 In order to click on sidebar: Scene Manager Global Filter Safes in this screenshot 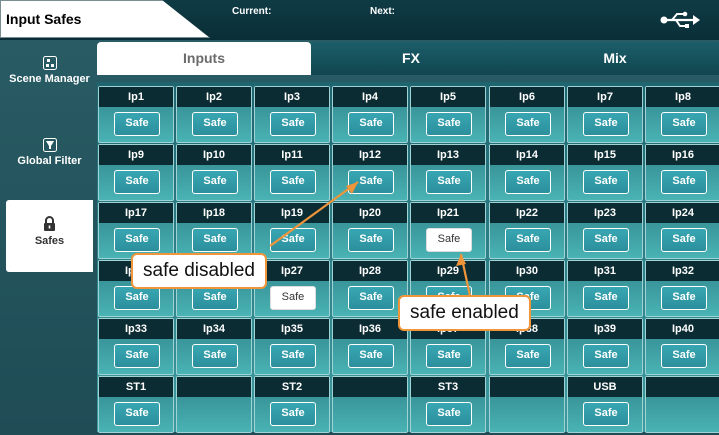, I will do `click(49, 237)`.